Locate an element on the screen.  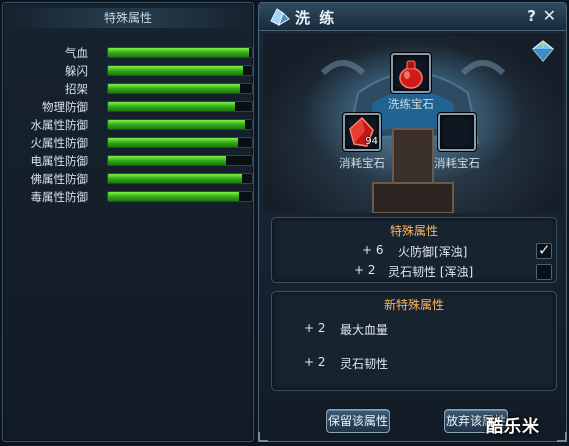
attribute-row: 火属性防御 is located at coordinates (128, 143).